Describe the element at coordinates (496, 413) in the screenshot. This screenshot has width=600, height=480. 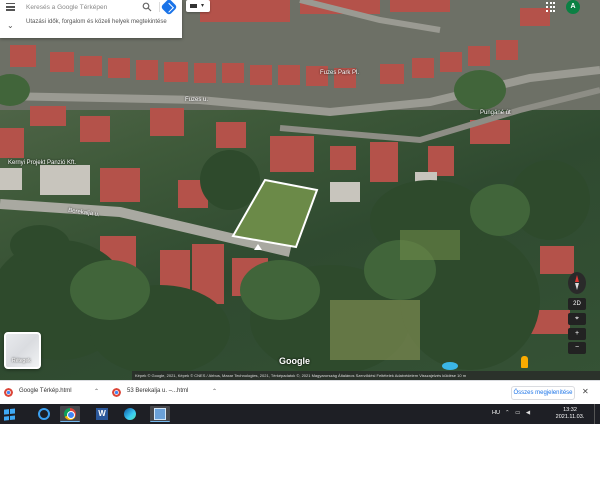
I see `language-indicator: HU` at that location.